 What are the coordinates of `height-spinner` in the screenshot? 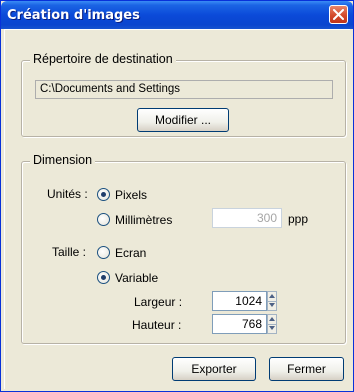 It's located at (272, 324).